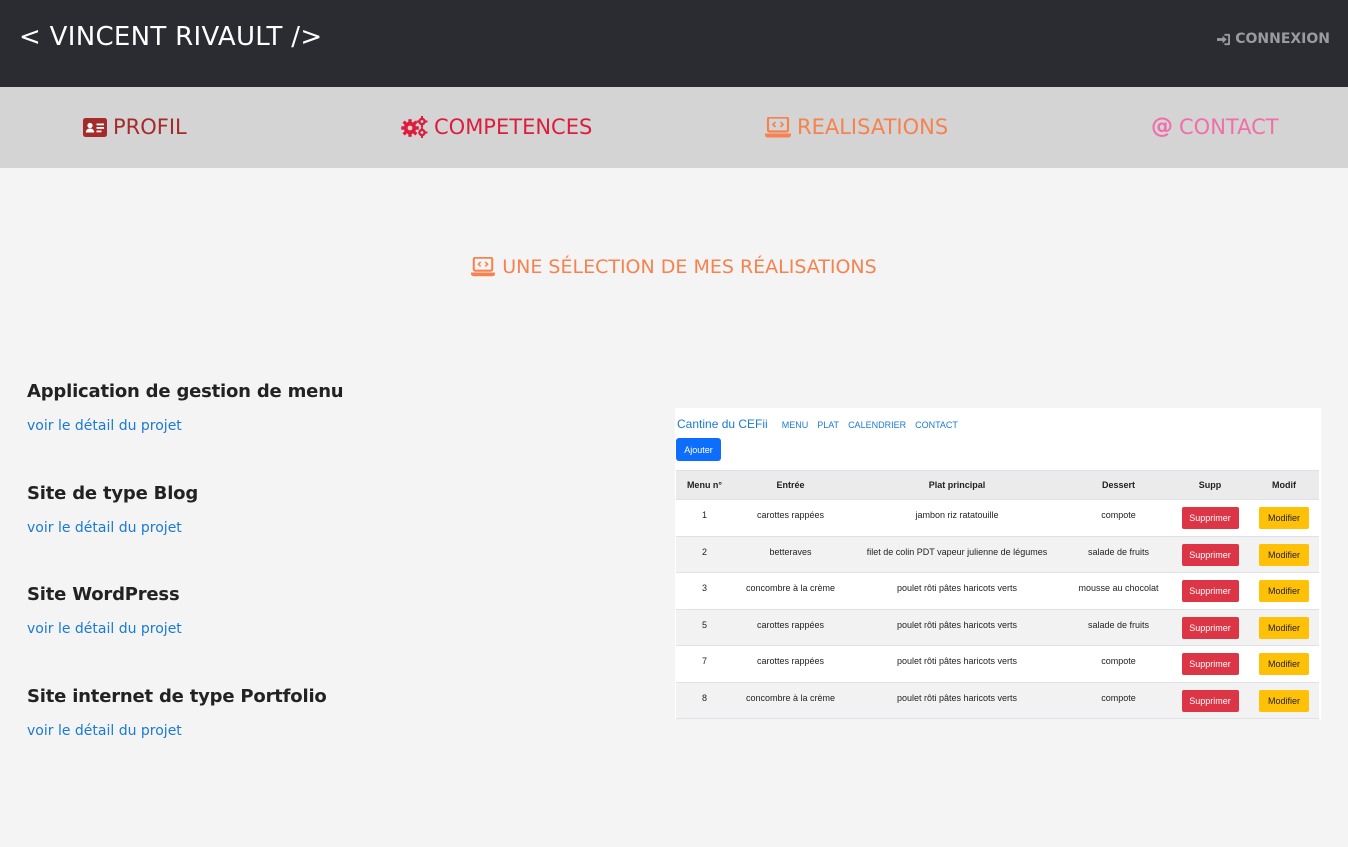 Image resolution: width=1348 pixels, height=847 pixels. I want to click on nav-label-profil: PROFIL, so click(150, 127).